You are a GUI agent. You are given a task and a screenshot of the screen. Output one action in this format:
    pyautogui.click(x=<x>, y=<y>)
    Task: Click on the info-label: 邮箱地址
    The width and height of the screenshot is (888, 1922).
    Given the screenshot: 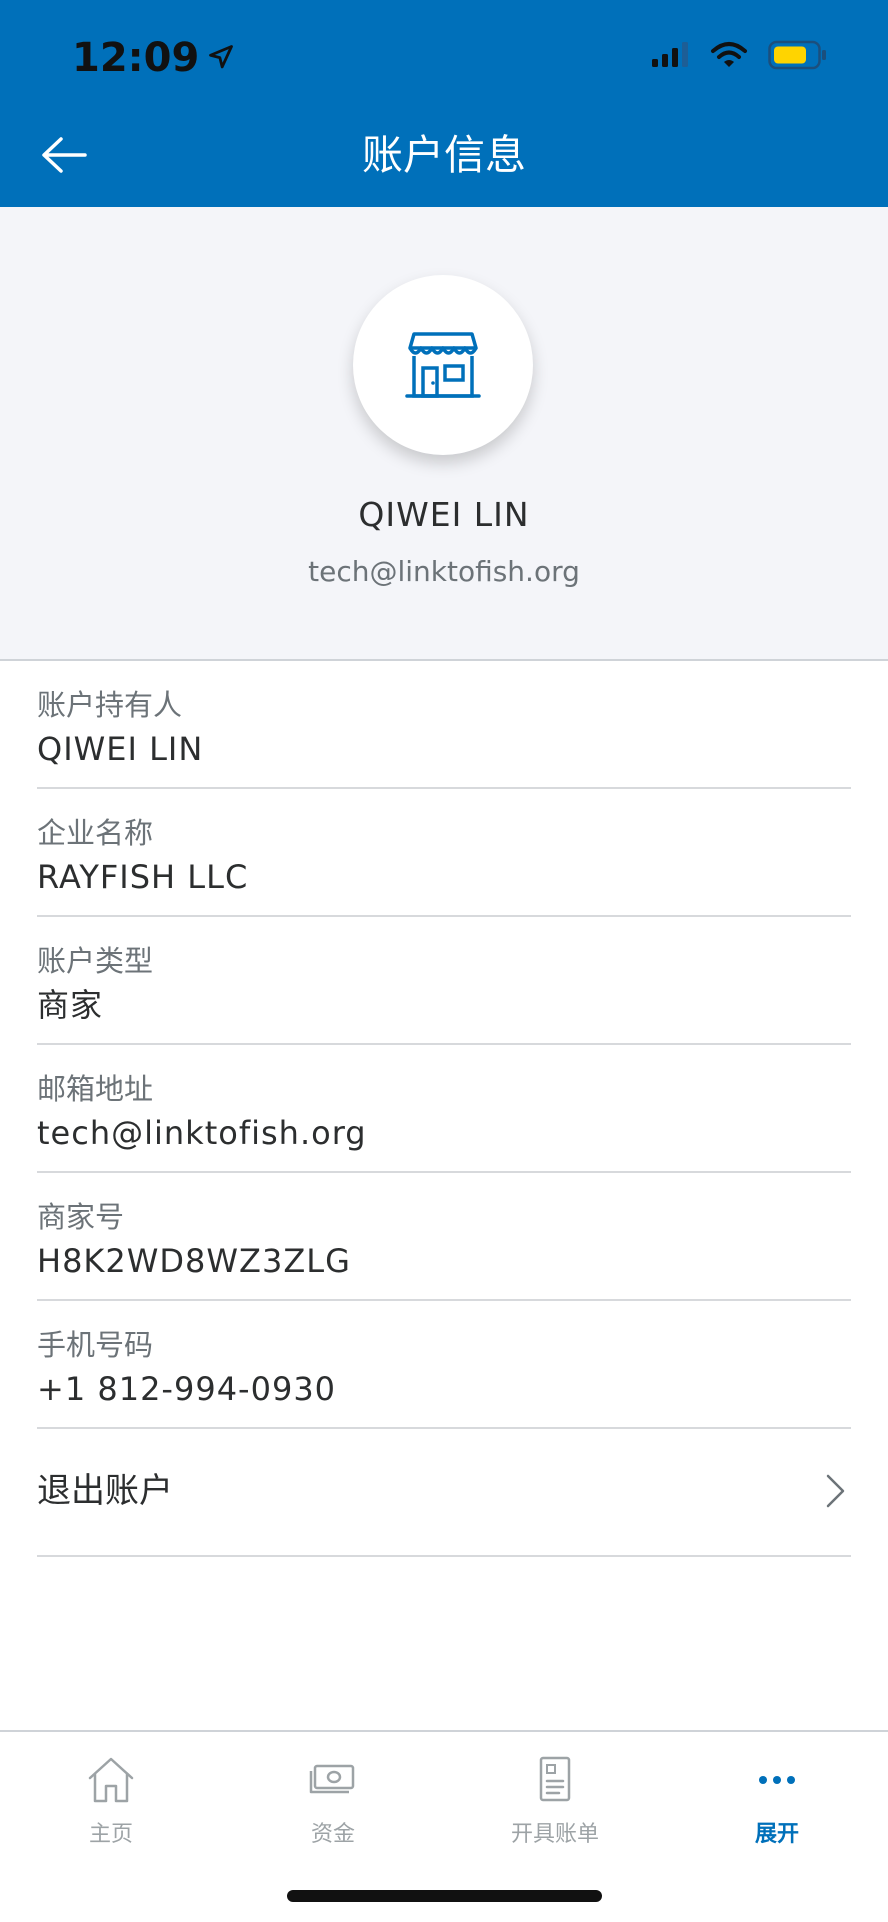 What is the action you would take?
    pyautogui.click(x=95, y=1089)
    